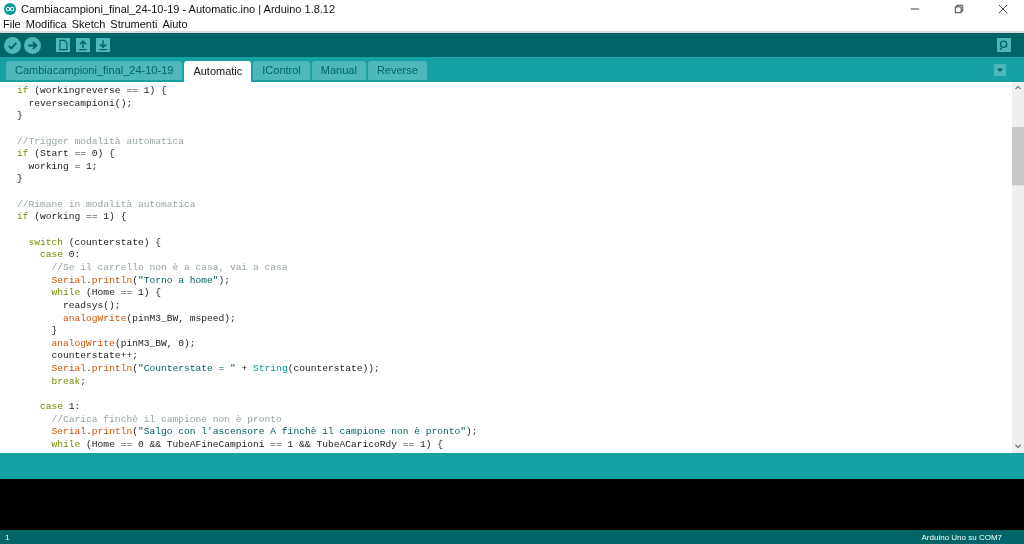  What do you see at coordinates (63, 45) in the screenshot?
I see `new-file-button` at bounding box center [63, 45].